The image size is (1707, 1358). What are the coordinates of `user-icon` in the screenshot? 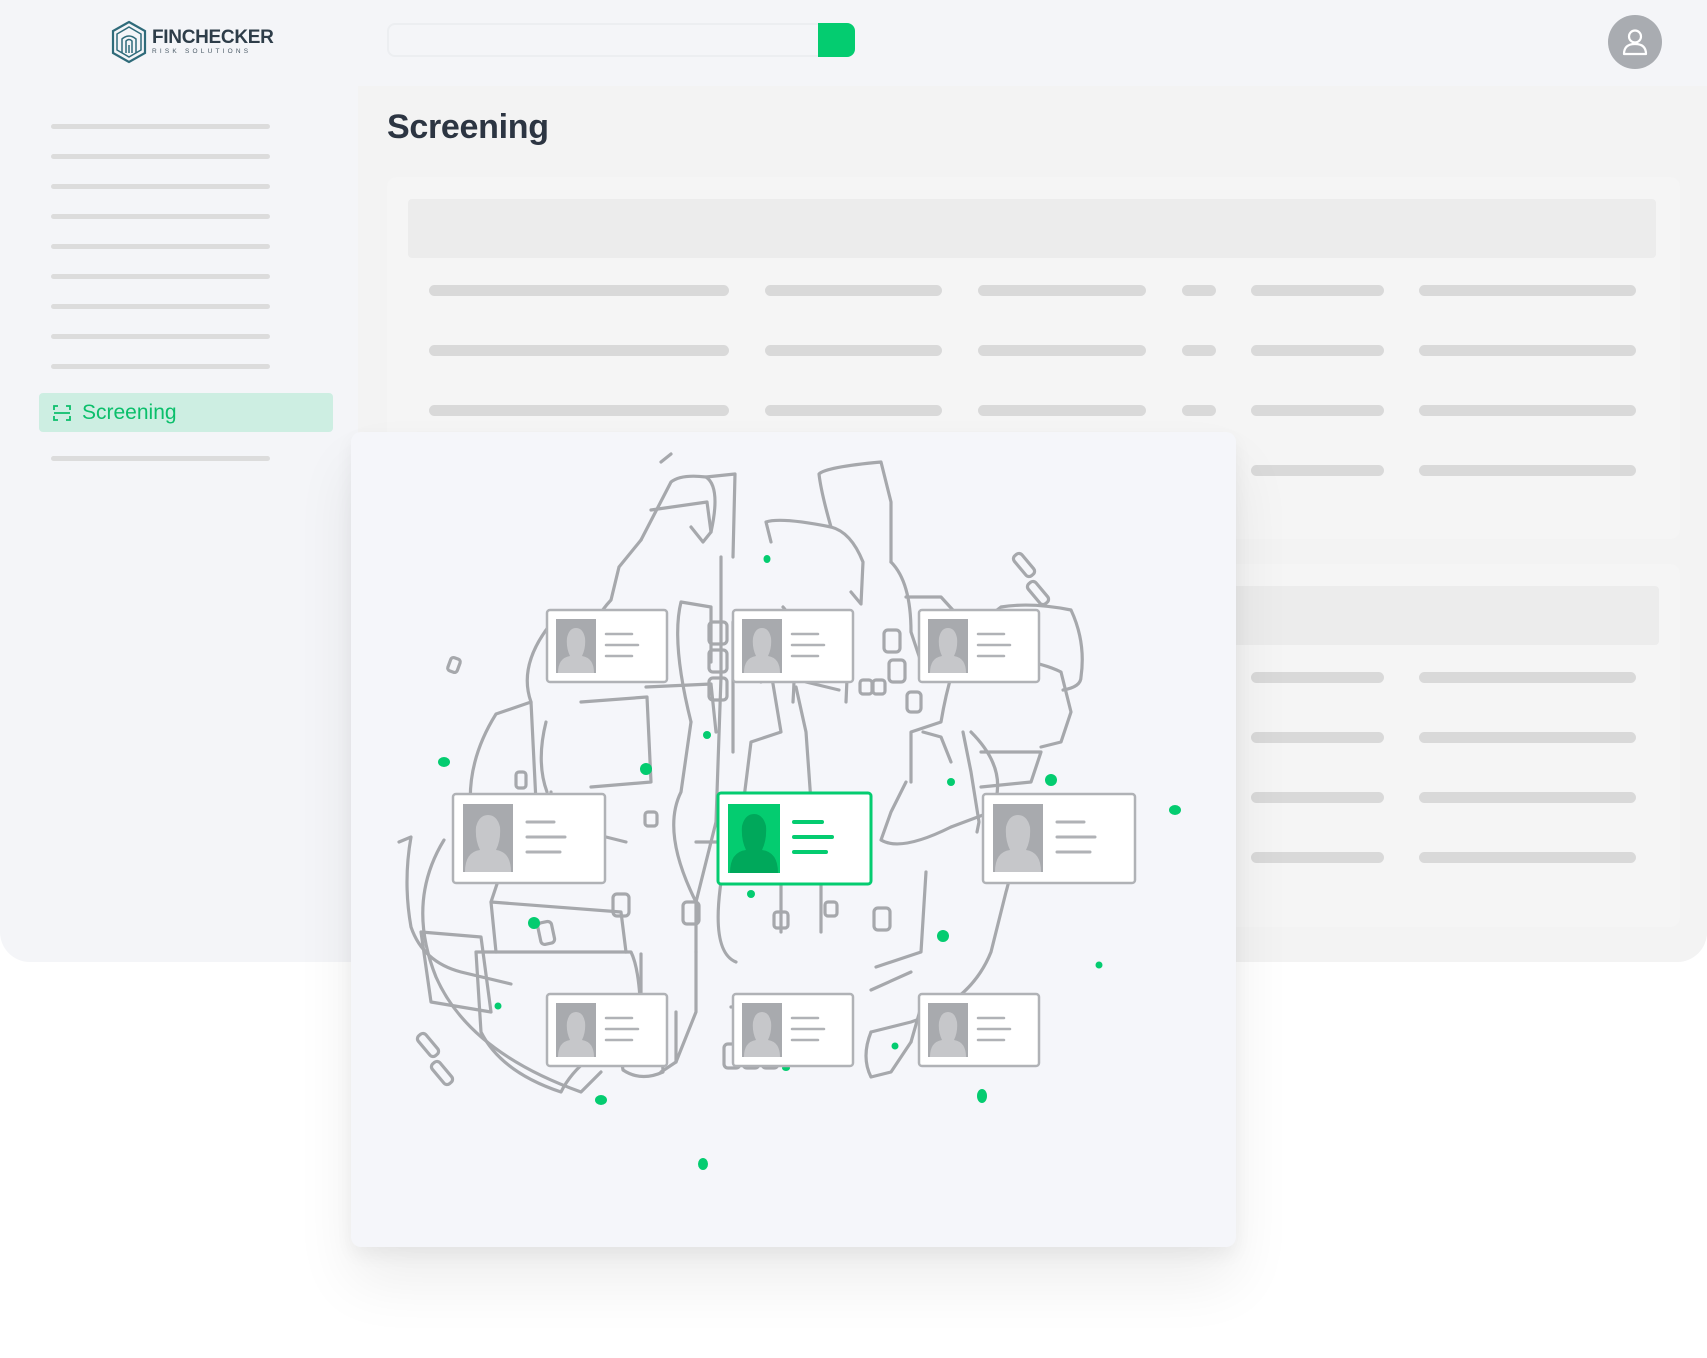 It's located at (1635, 42).